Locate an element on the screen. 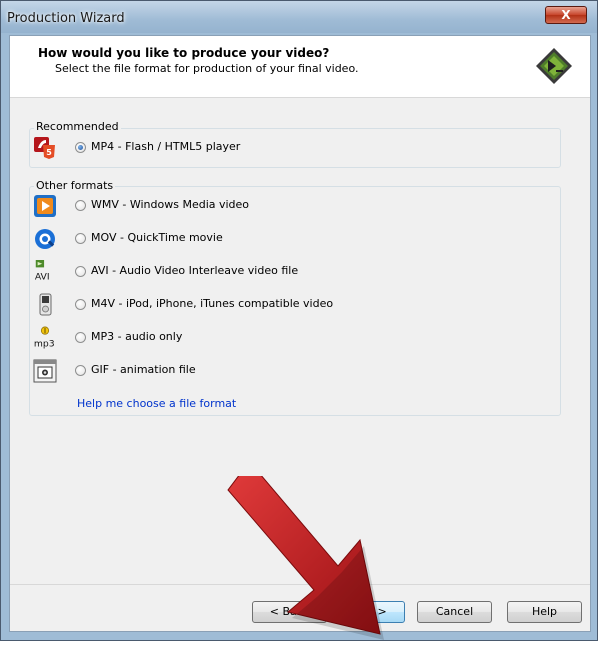  other-formats-group-label: Other formats is located at coordinates (75, 185).